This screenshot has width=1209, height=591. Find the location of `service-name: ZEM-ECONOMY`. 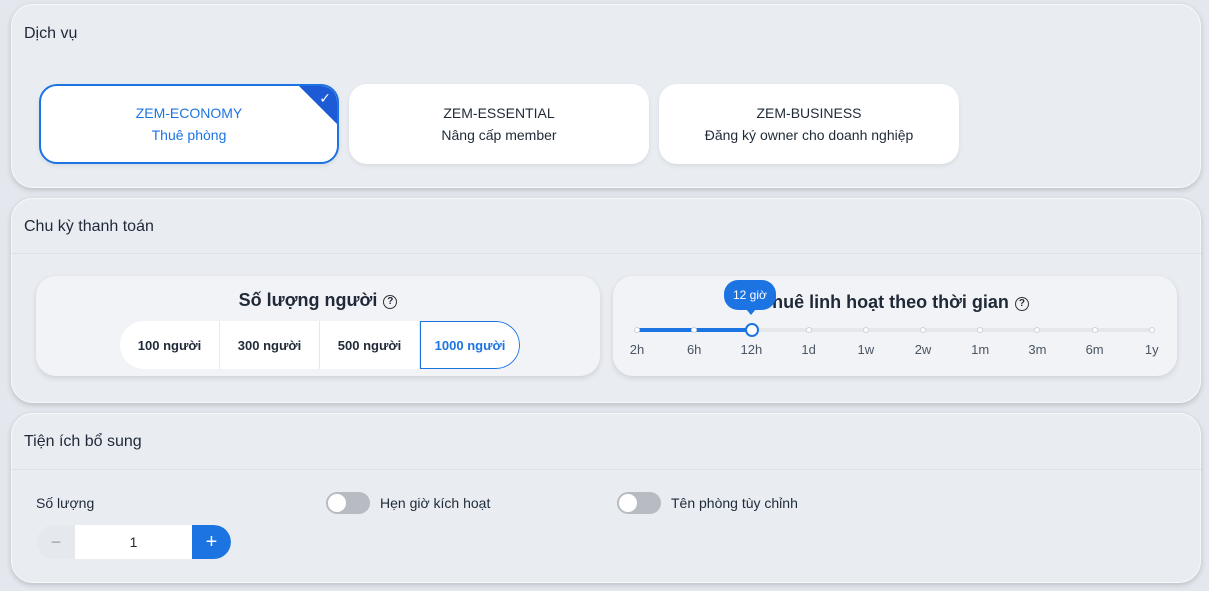

service-name: ZEM-ECONOMY is located at coordinates (189, 113).